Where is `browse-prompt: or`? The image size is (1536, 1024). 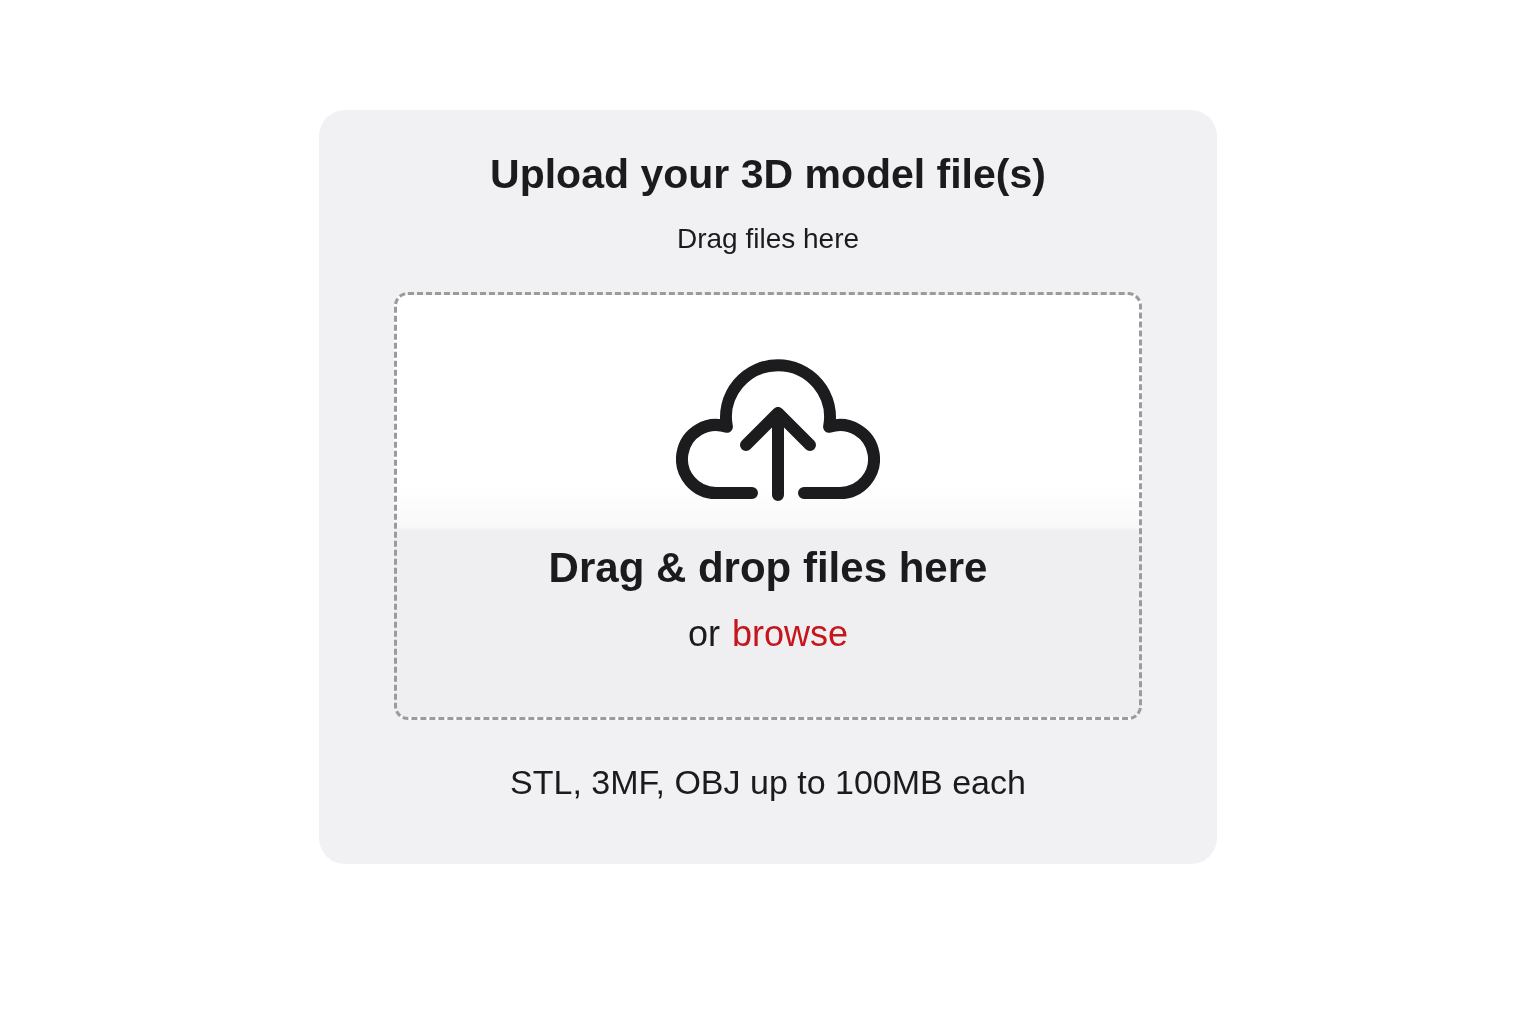 browse-prompt: or is located at coordinates (703, 634).